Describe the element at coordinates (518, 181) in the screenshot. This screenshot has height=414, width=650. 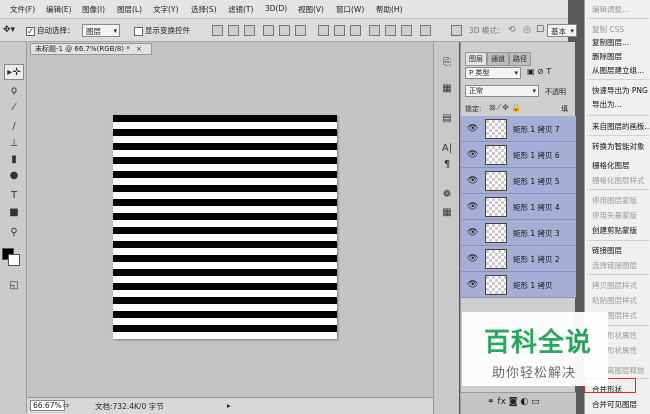
I see `layer-row: 👁 矩形 1 拷贝 5` at that location.